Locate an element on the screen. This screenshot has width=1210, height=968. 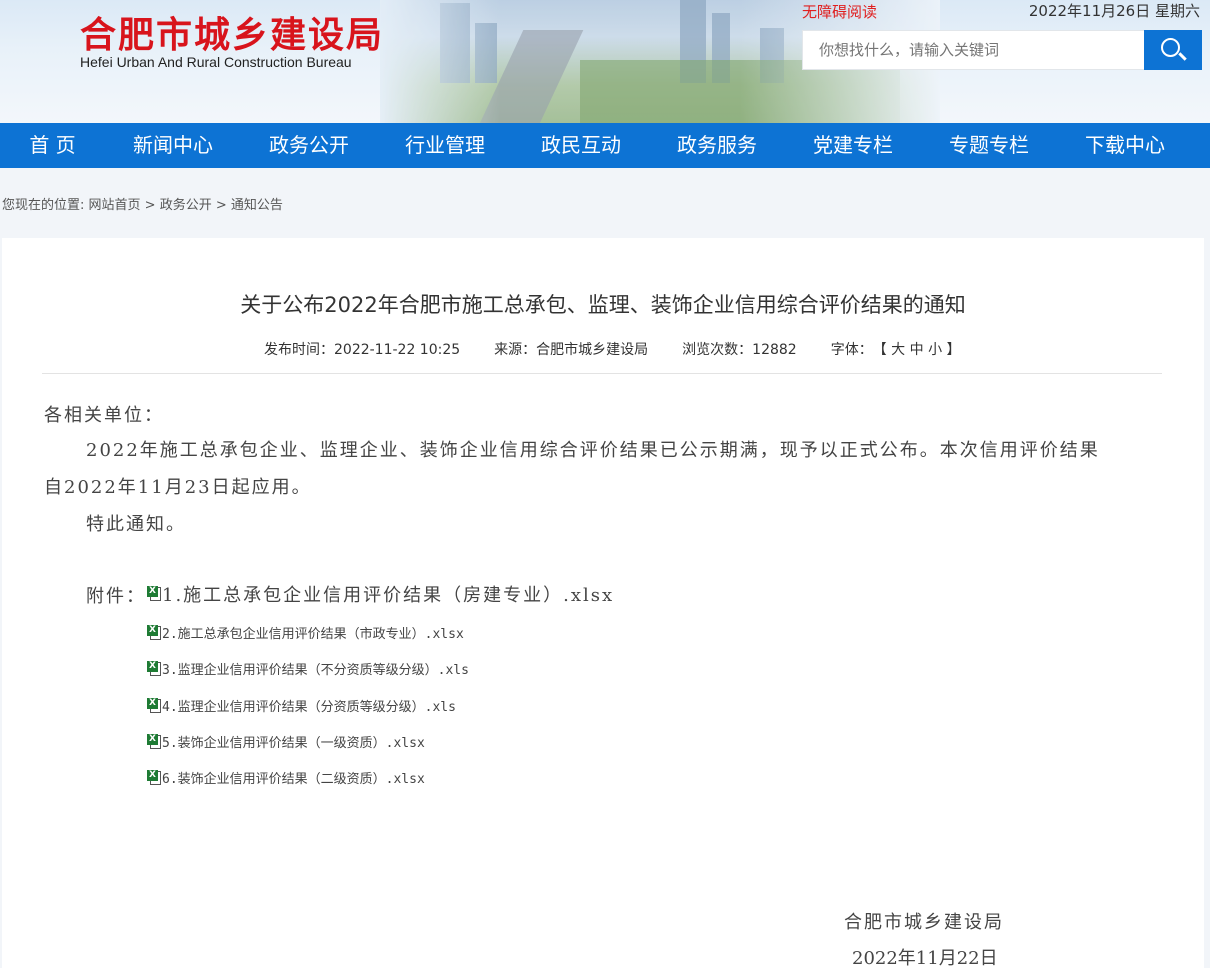
breadcrumb-prefix: 您现在的位置: is located at coordinates (43, 205).